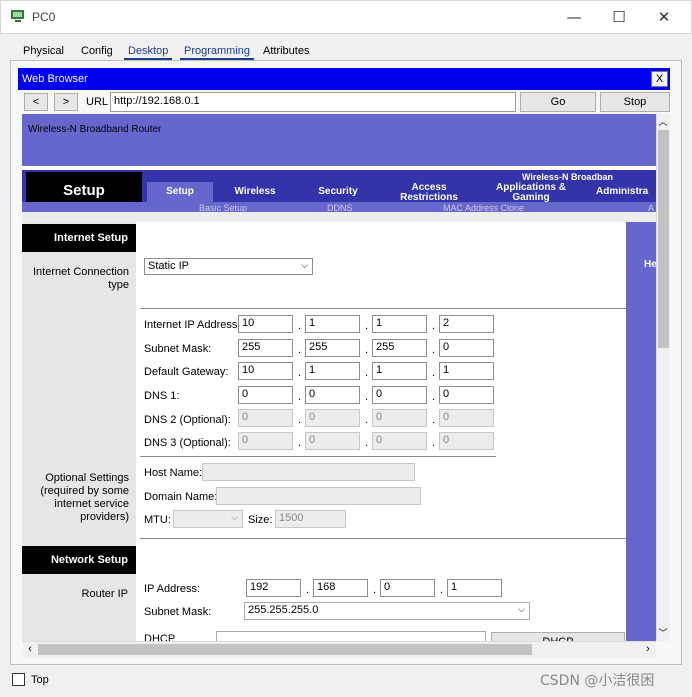 This screenshot has width=692, height=697. What do you see at coordinates (18, 679) in the screenshot?
I see `top-checkbox` at bounding box center [18, 679].